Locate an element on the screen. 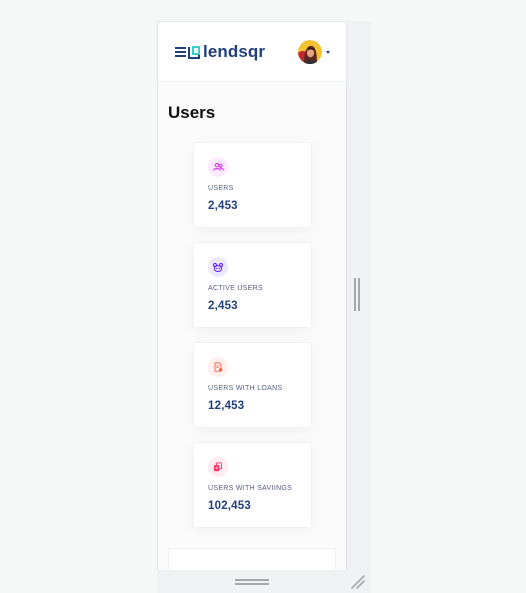  brand-name: lendsqr is located at coordinates (234, 51).